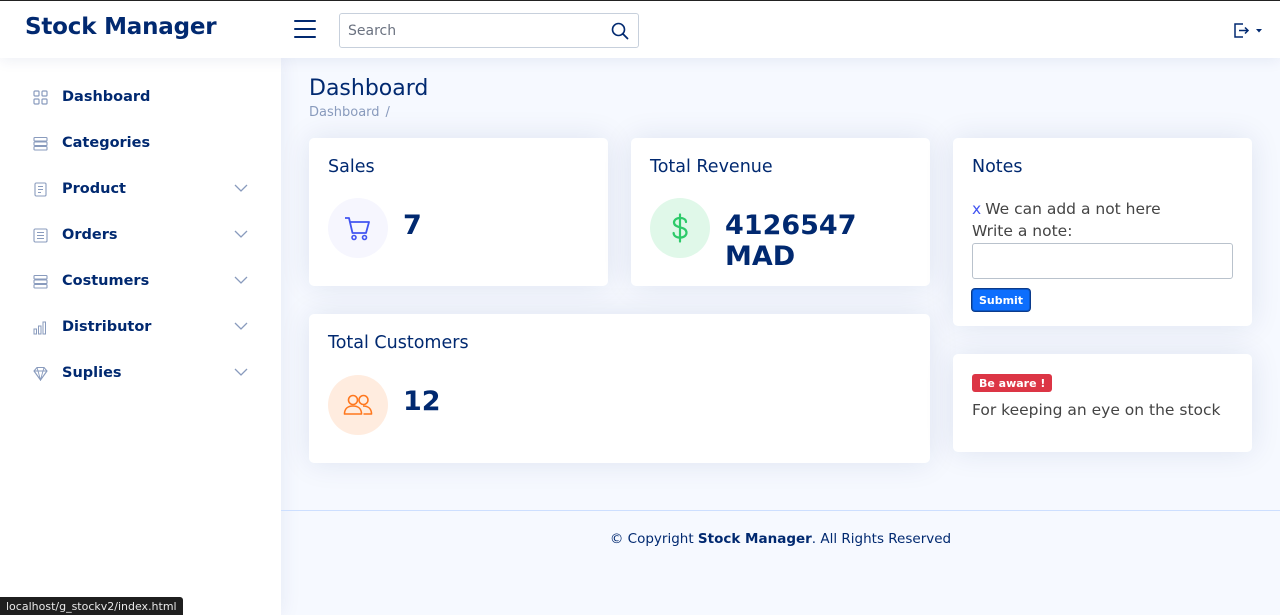  What do you see at coordinates (398, 343) in the screenshot?
I see `card-title: Total Customers` at bounding box center [398, 343].